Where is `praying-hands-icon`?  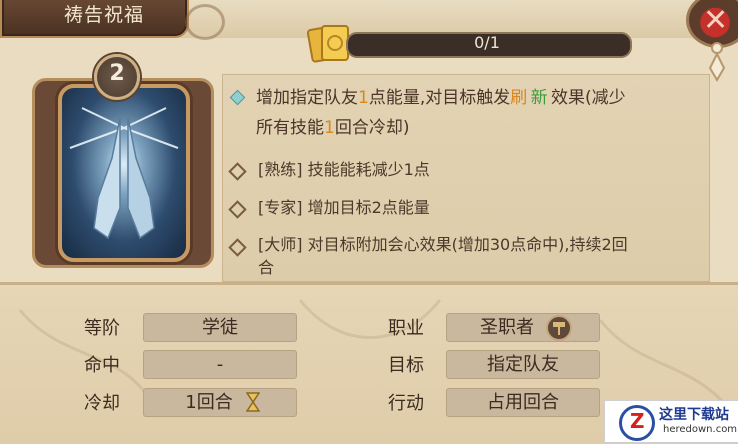 praying-hands-icon is located at coordinates (124, 173).